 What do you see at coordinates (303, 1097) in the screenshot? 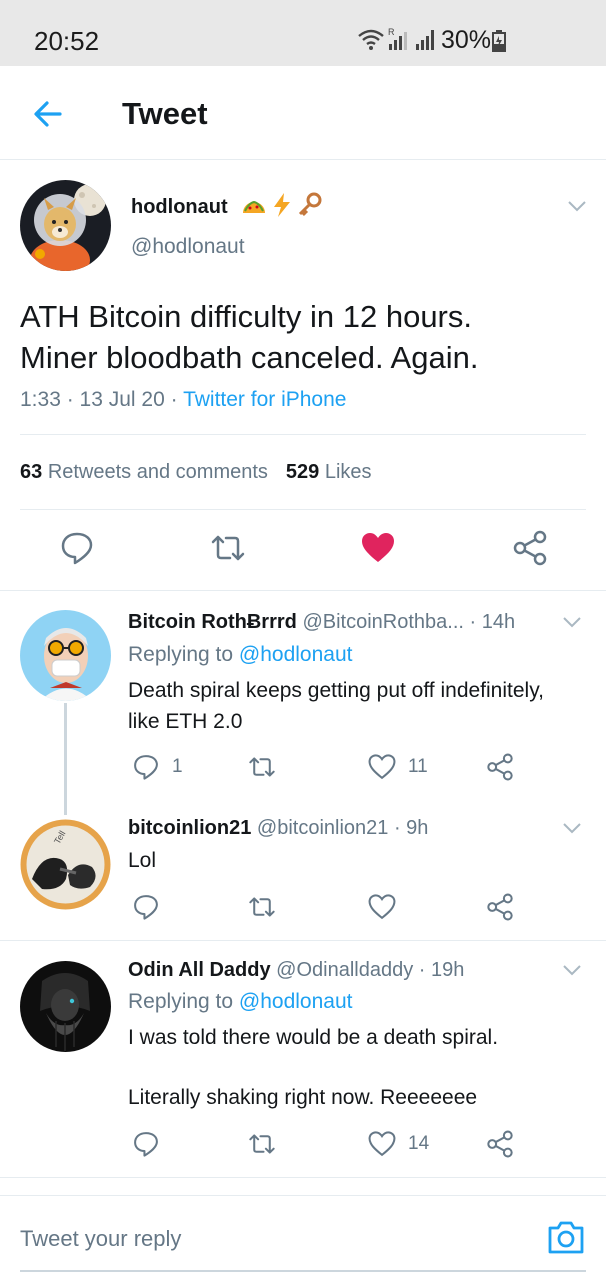
I see `reply-text-line: Literally shaking right now. Reeeeeee` at bounding box center [303, 1097].